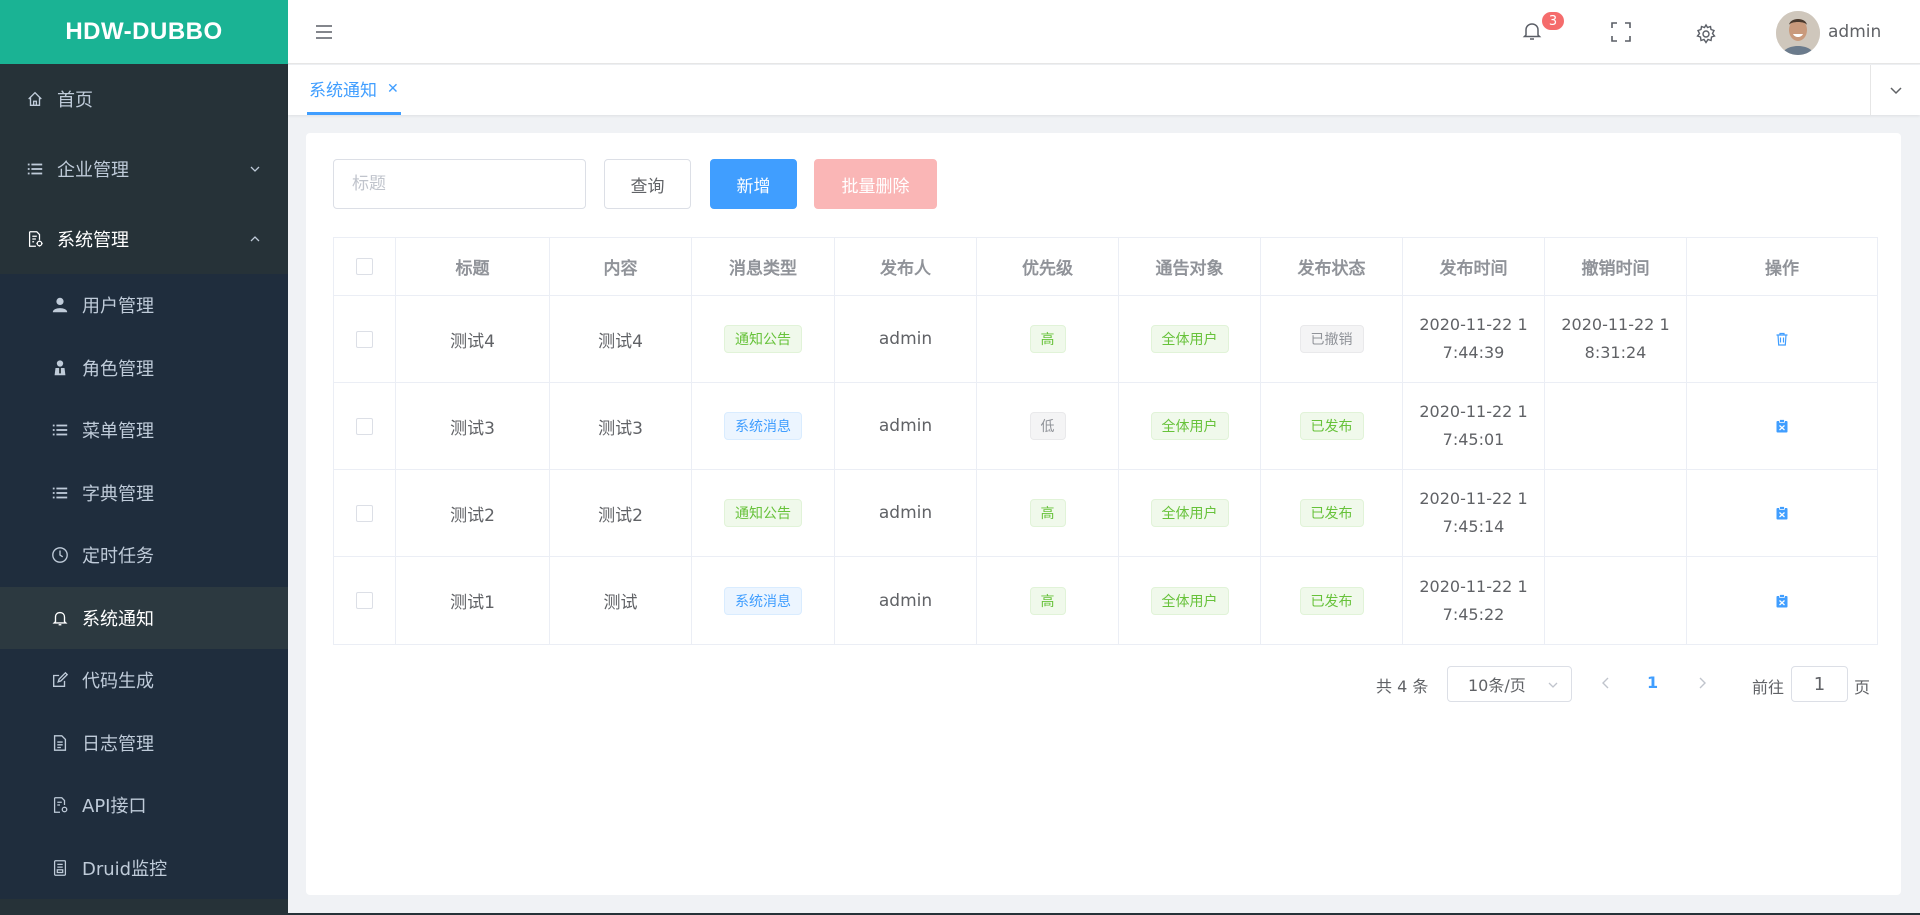  What do you see at coordinates (473, 426) in the screenshot?
I see `title-cell: 测试3` at bounding box center [473, 426].